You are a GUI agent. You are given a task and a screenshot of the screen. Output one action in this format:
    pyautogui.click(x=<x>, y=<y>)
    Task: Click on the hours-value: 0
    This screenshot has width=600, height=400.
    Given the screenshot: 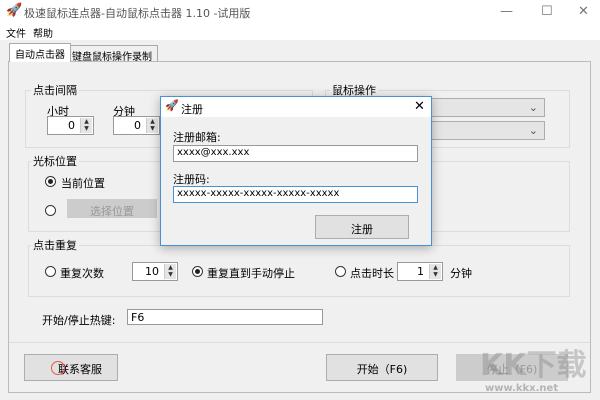 What is the action you would take?
    pyautogui.click(x=71, y=125)
    